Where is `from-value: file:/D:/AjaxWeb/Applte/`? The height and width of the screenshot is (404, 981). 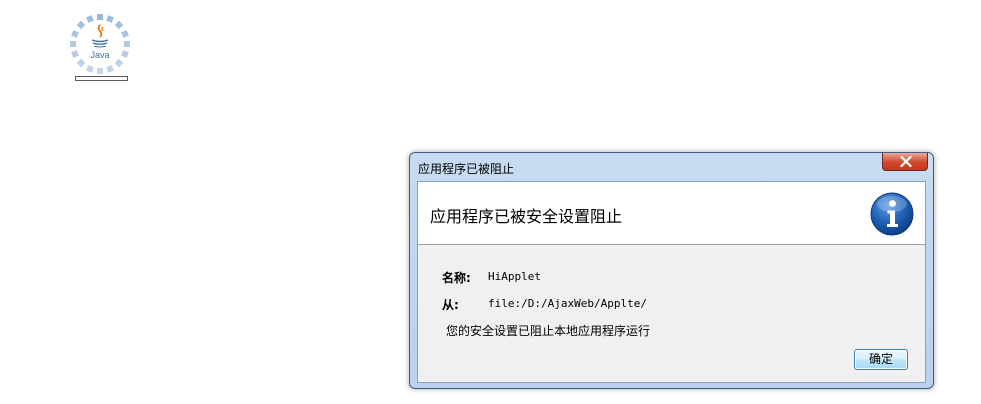
from-value: file:/D:/AjaxWeb/Applte/ is located at coordinates (567, 303).